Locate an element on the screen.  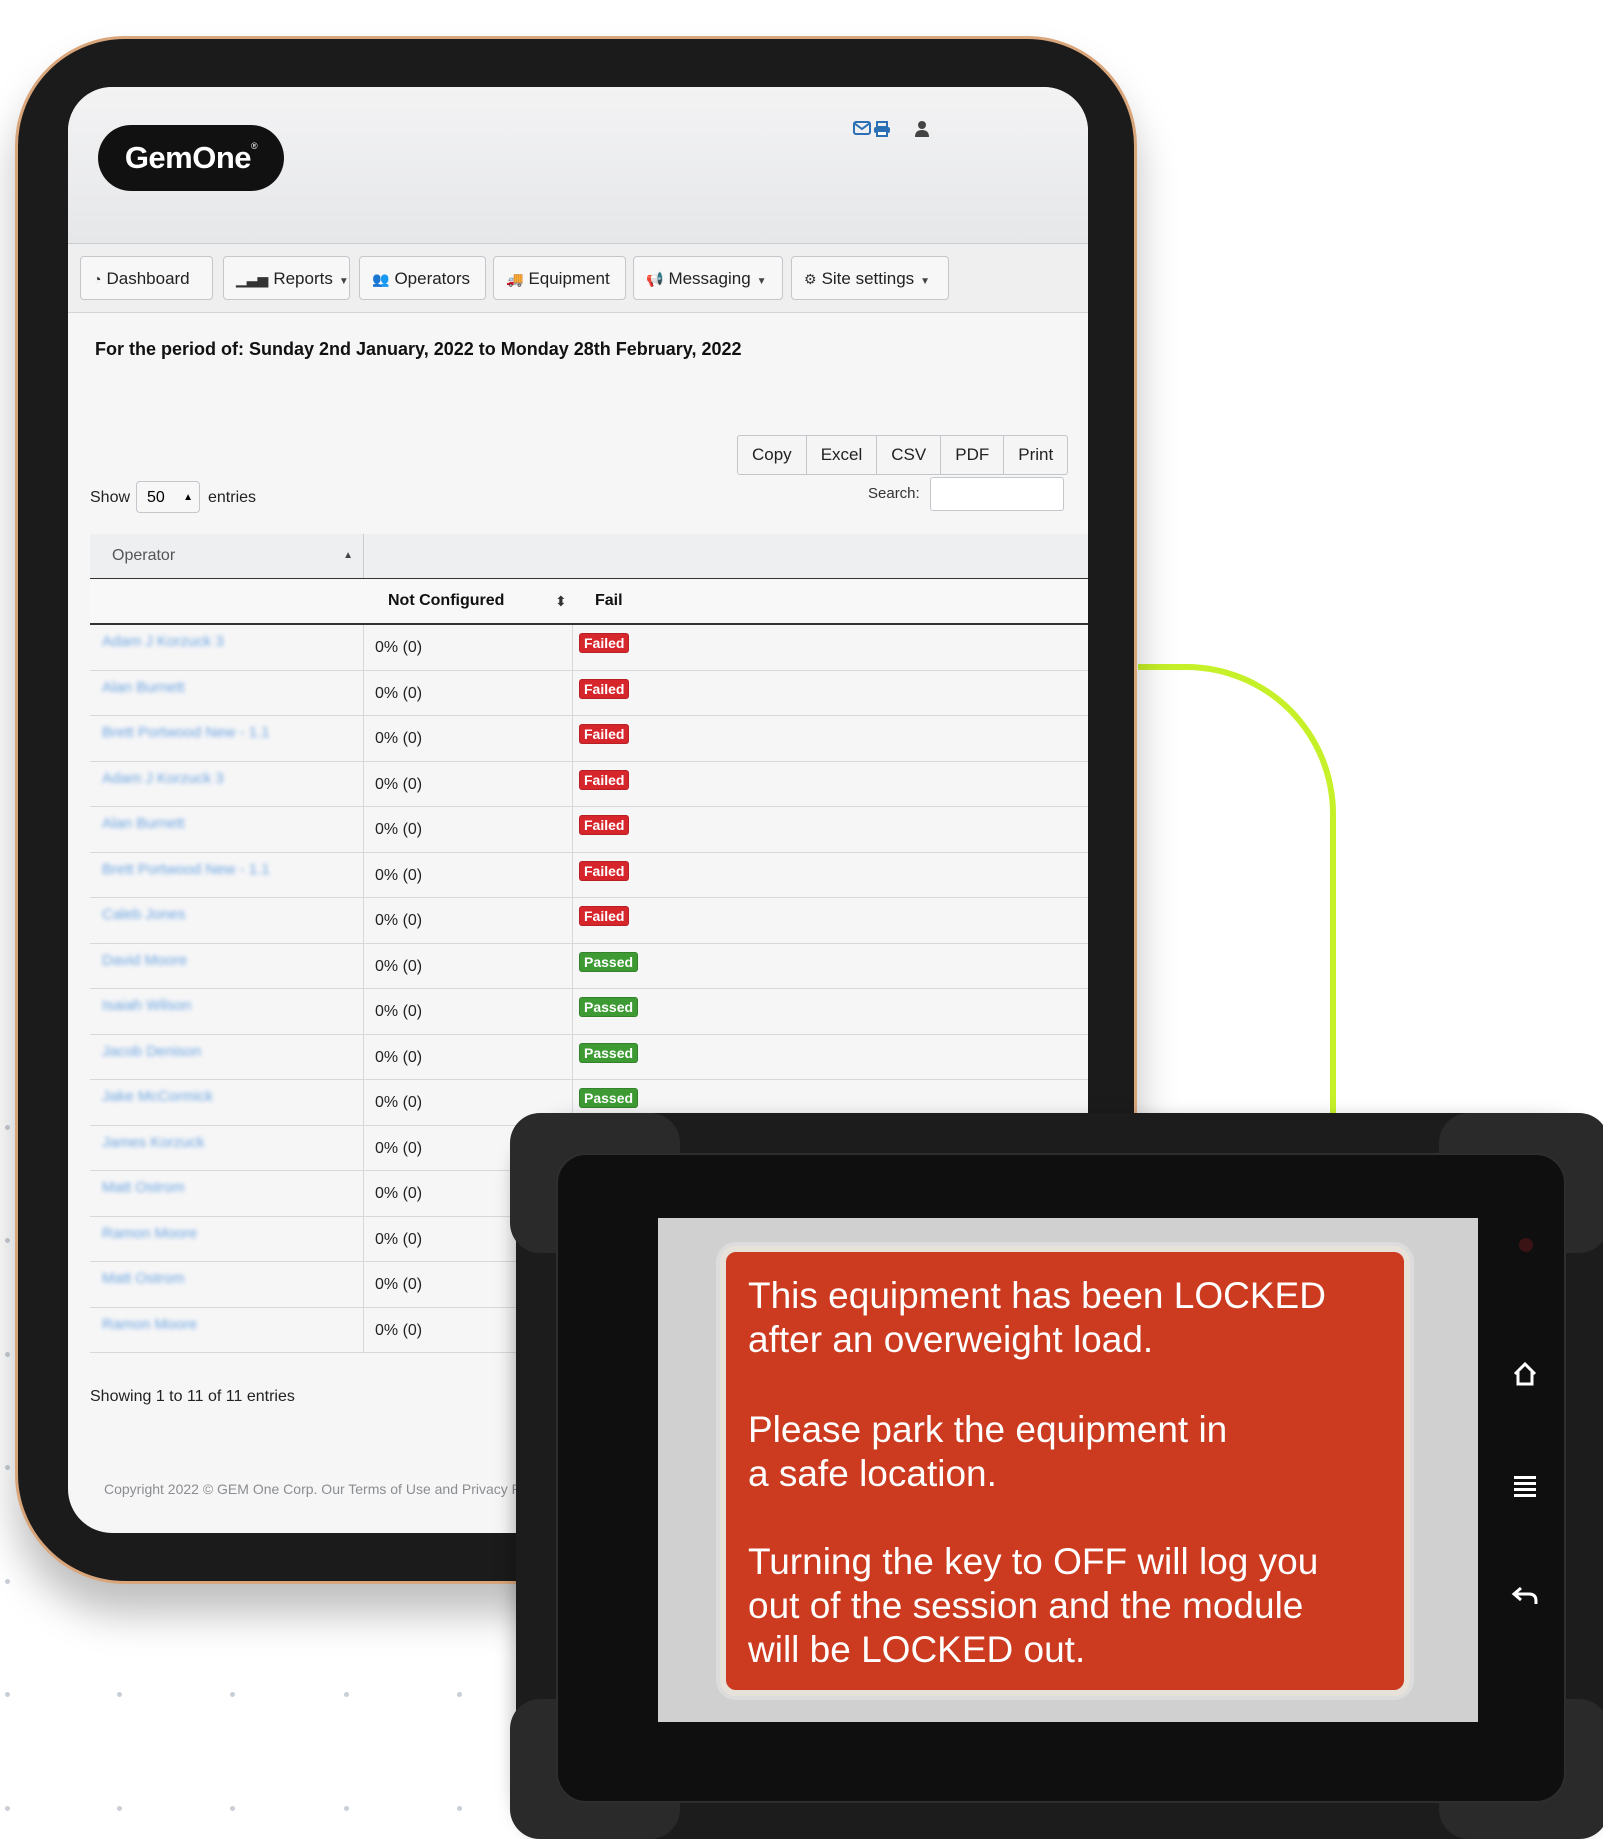
csv-button: CSV is located at coordinates (909, 455).